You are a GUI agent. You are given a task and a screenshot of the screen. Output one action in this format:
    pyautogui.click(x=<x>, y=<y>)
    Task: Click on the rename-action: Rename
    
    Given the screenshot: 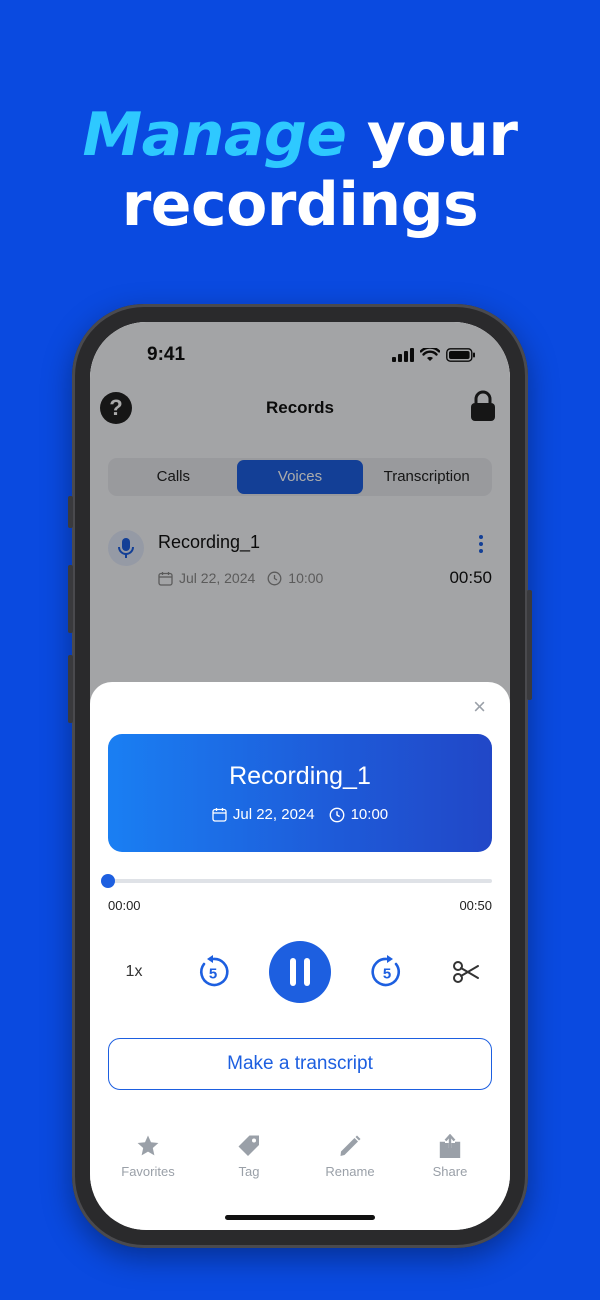 What is the action you would take?
    pyautogui.click(x=350, y=1156)
    